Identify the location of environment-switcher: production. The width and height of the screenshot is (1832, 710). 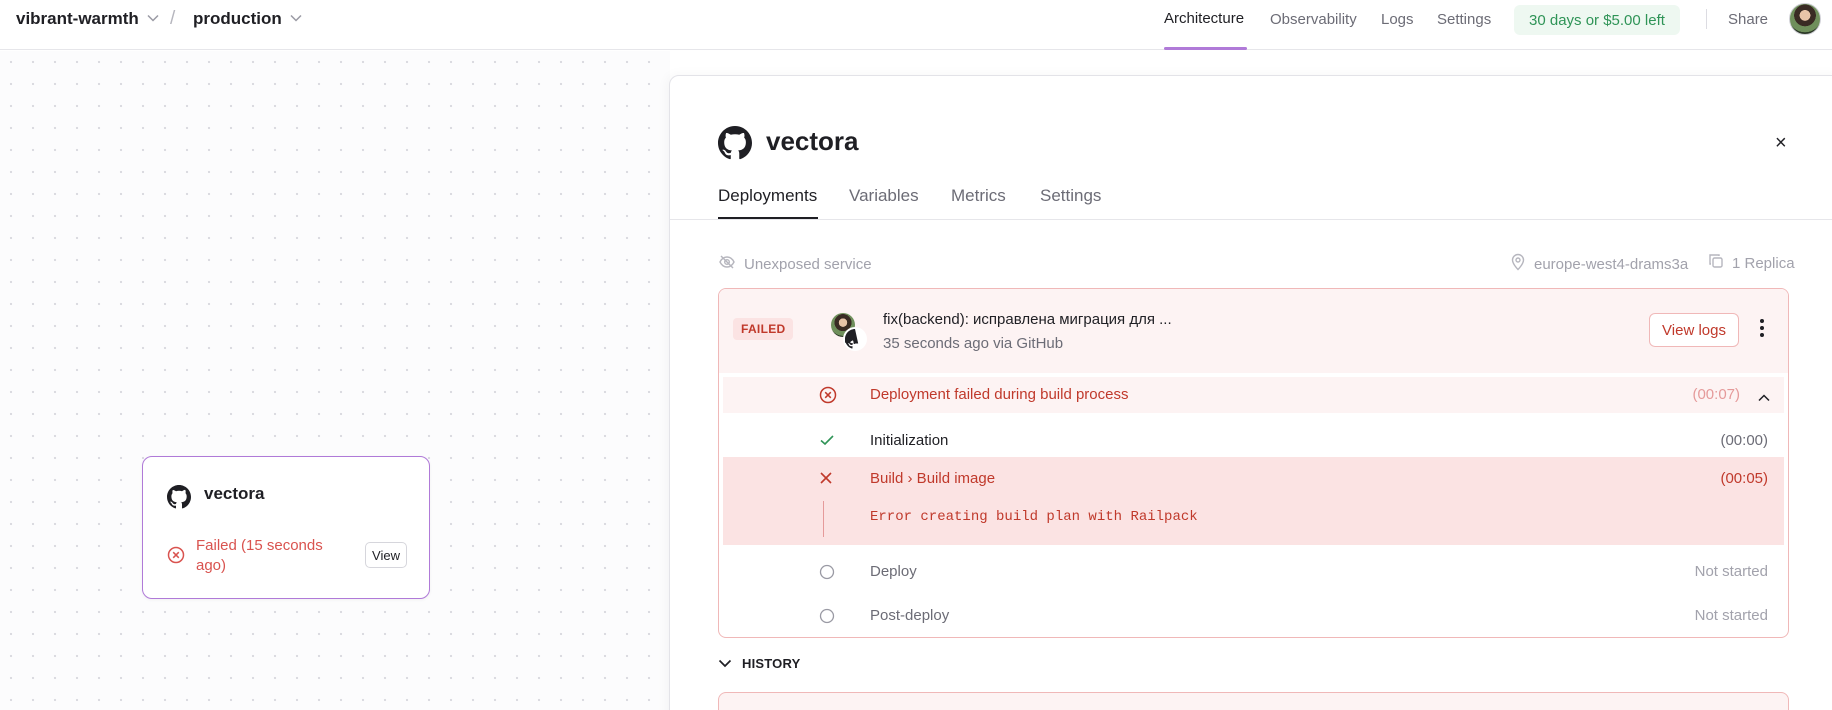
(247, 19).